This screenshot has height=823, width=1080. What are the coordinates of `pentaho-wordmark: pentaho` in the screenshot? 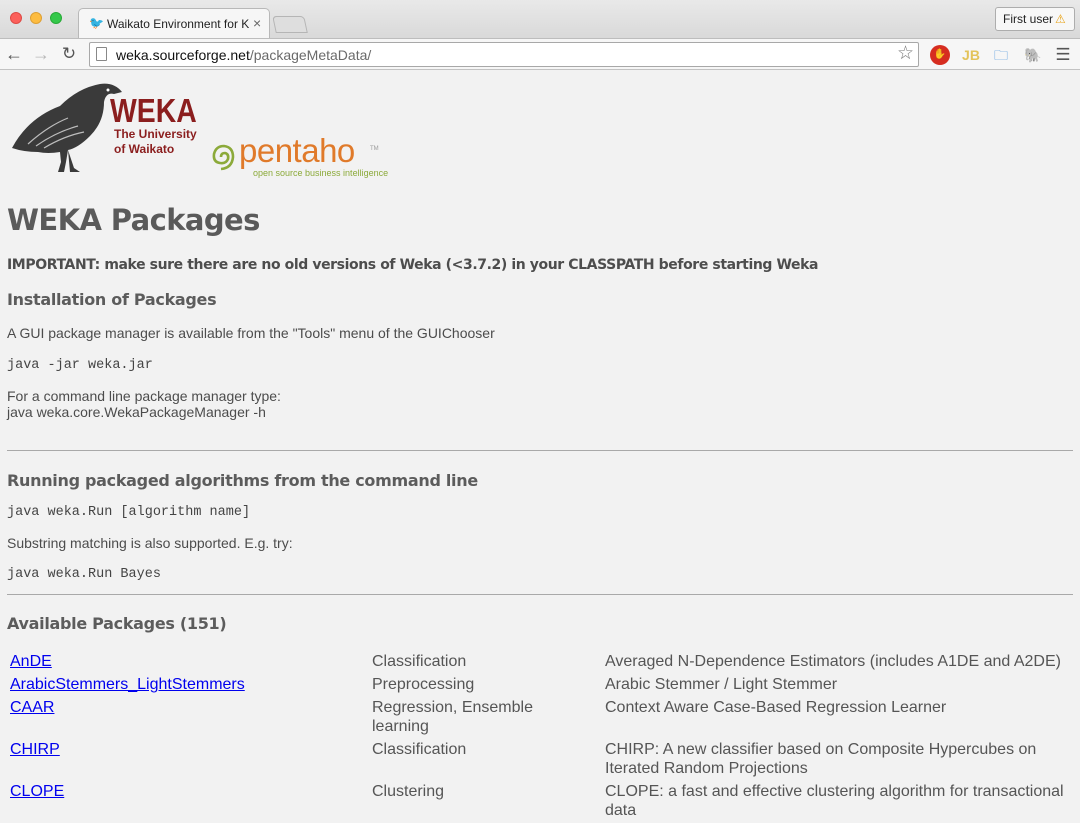 It's located at (297, 150).